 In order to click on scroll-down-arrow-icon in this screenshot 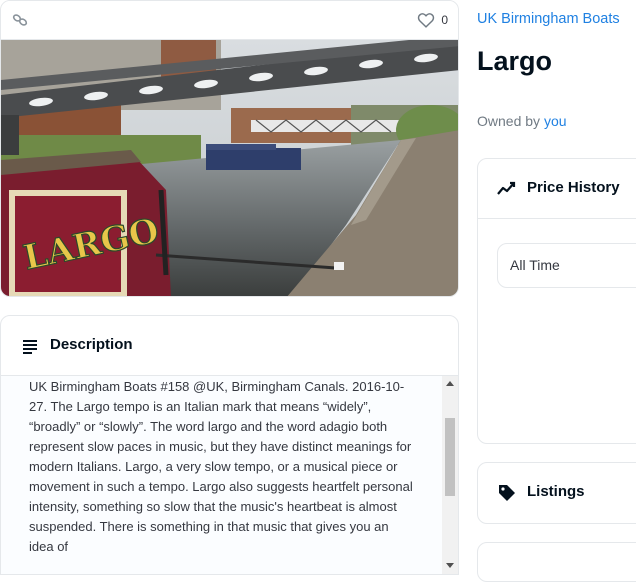, I will do `click(450, 565)`.